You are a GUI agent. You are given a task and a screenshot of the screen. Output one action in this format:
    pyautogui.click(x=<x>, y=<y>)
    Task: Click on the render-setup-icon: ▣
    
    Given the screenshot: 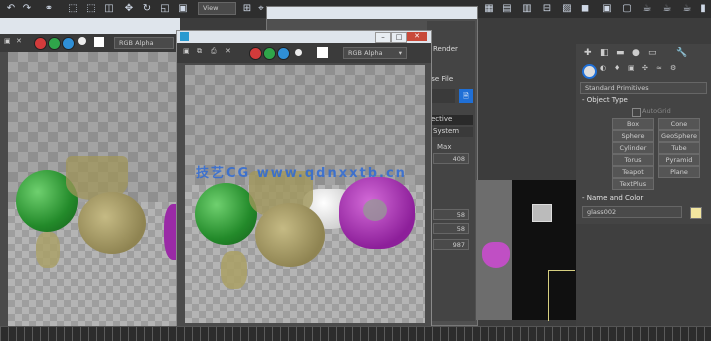 What is the action you would take?
    pyautogui.click(x=607, y=8)
    